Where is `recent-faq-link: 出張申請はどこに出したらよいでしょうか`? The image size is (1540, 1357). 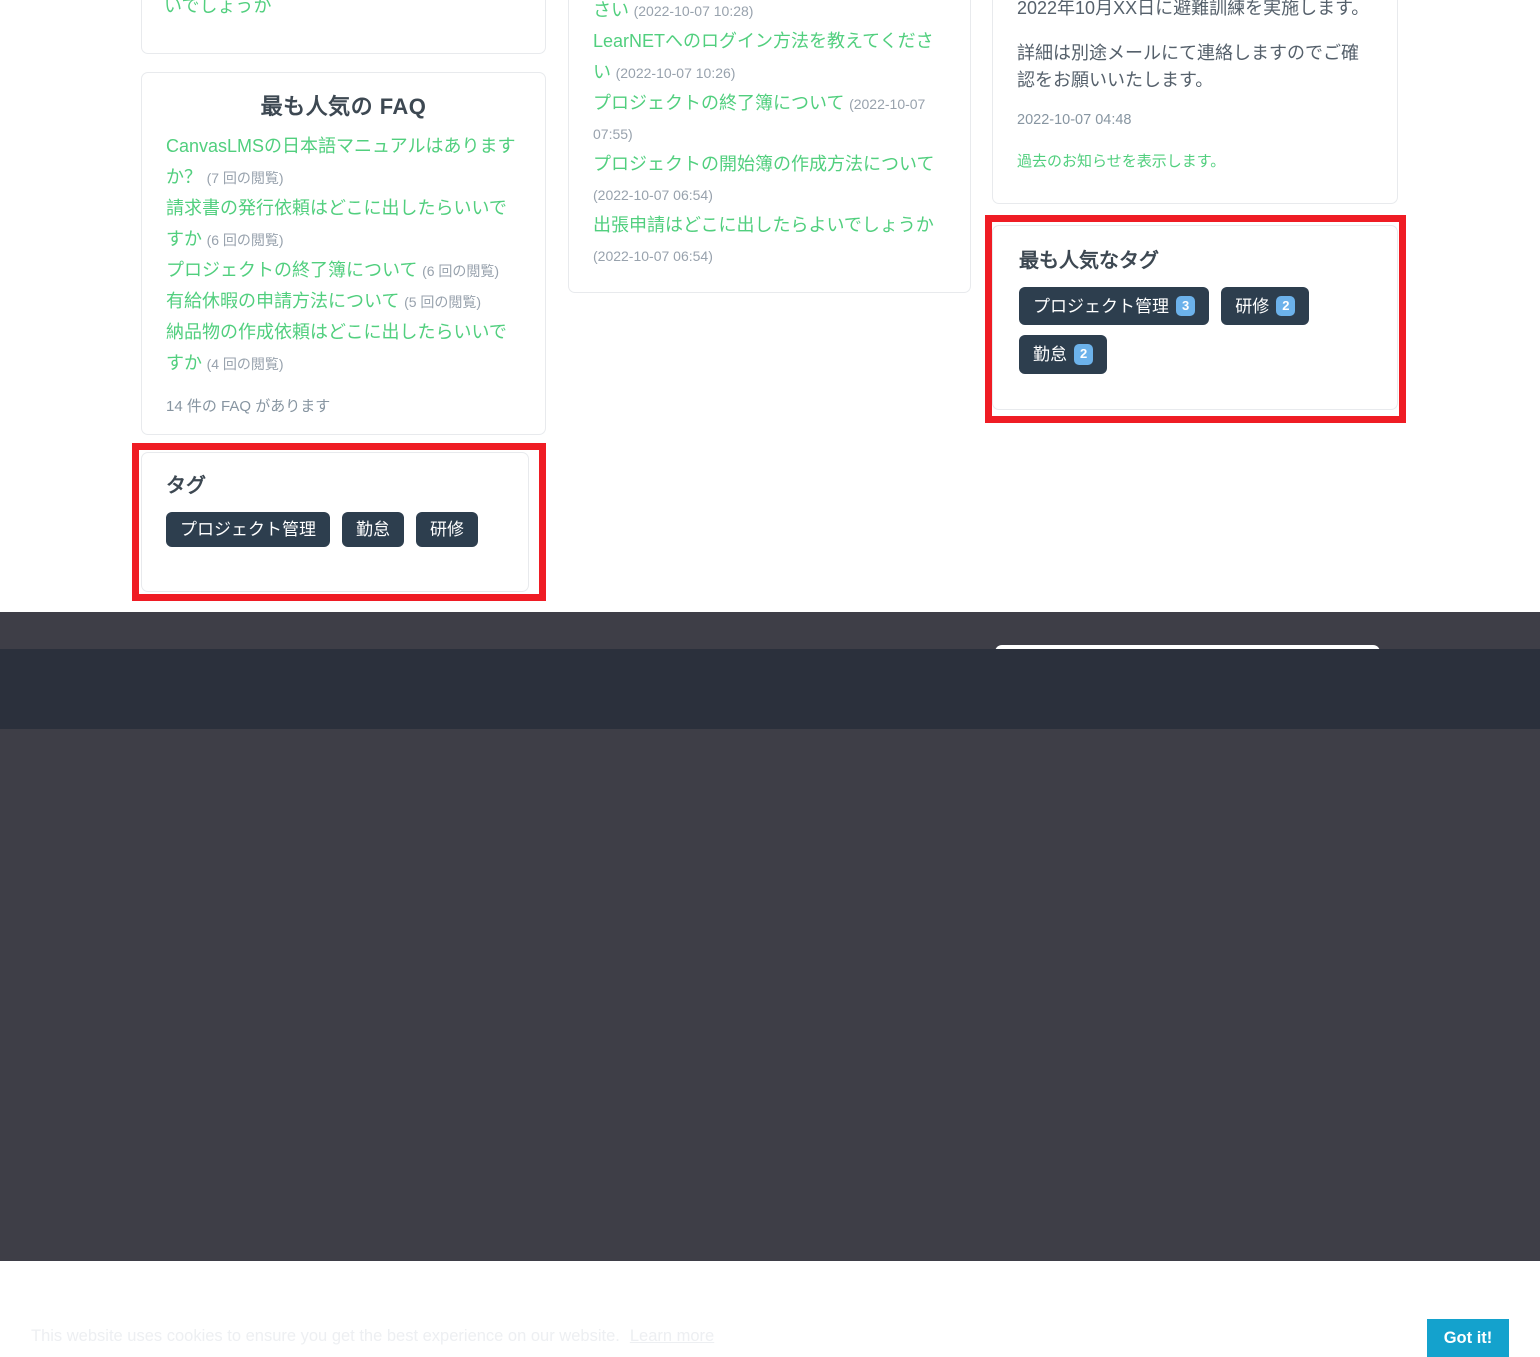 recent-faq-link: 出張申請はどこに出したらよいでしょうか is located at coordinates (763, 225).